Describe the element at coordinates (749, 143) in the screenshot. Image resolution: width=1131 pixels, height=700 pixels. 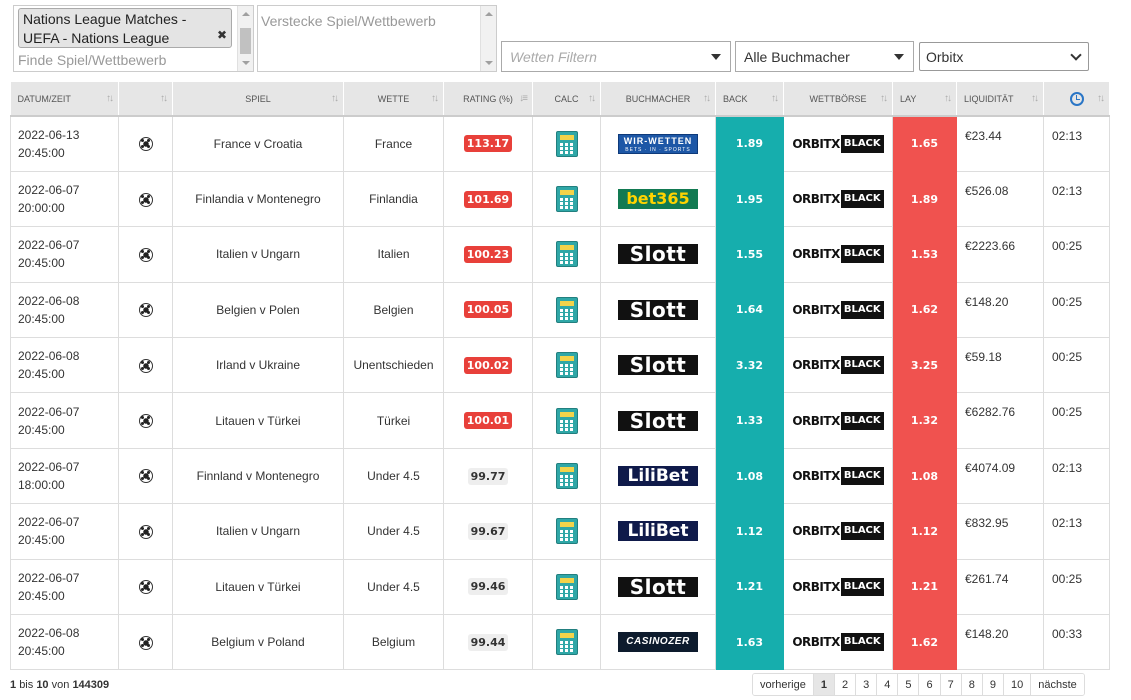
I see `cell-back-odds: 1.89` at that location.